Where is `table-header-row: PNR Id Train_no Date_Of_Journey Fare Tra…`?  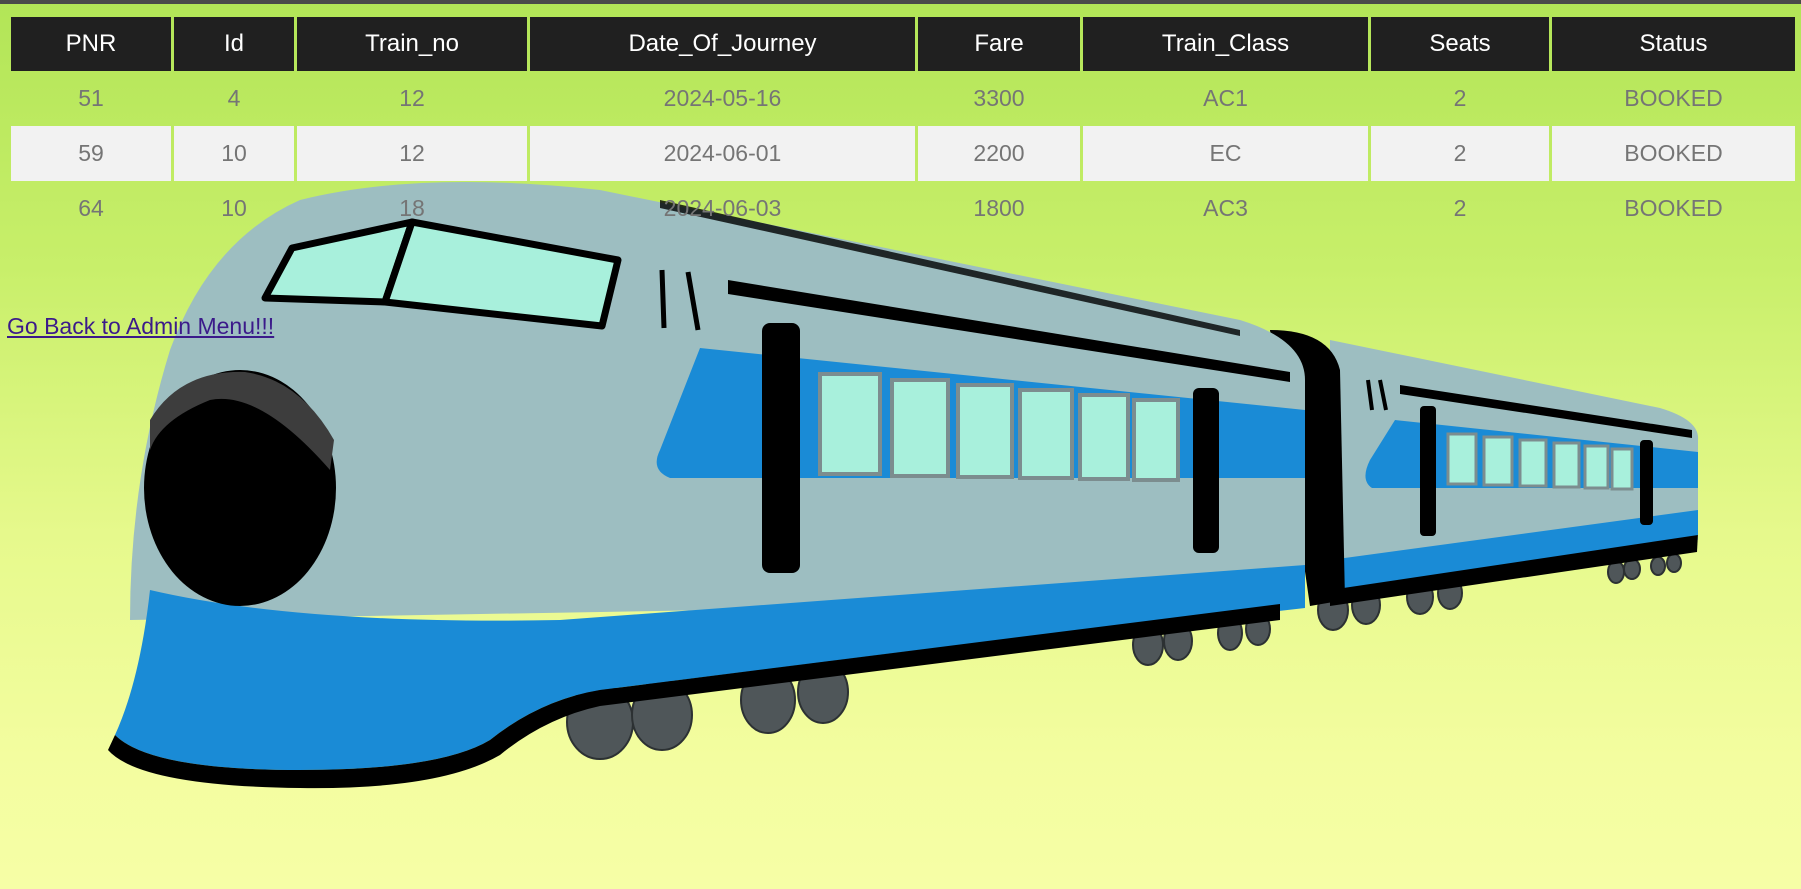 table-header-row: PNR Id Train_no Date_Of_Journey Fare Tra… is located at coordinates (903, 44).